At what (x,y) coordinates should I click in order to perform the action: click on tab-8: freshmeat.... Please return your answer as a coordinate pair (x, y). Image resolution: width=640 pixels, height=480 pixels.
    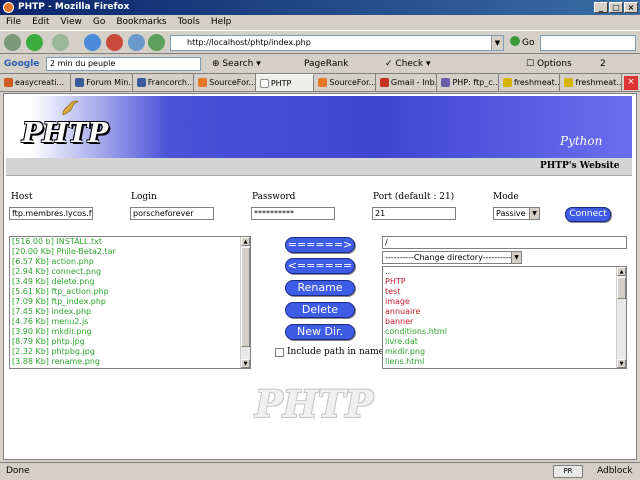
    Looking at the image, I should click on (530, 82).